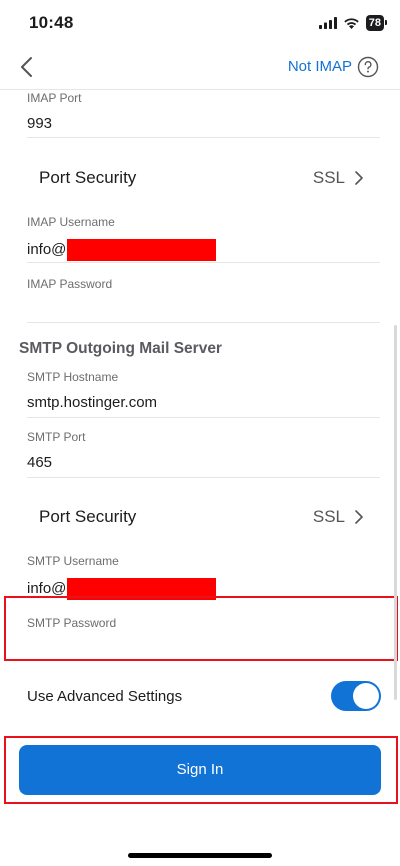 The height and width of the screenshot is (866, 400). I want to click on smtp-hostname-value: smtp.hostinger.com, so click(203, 402).